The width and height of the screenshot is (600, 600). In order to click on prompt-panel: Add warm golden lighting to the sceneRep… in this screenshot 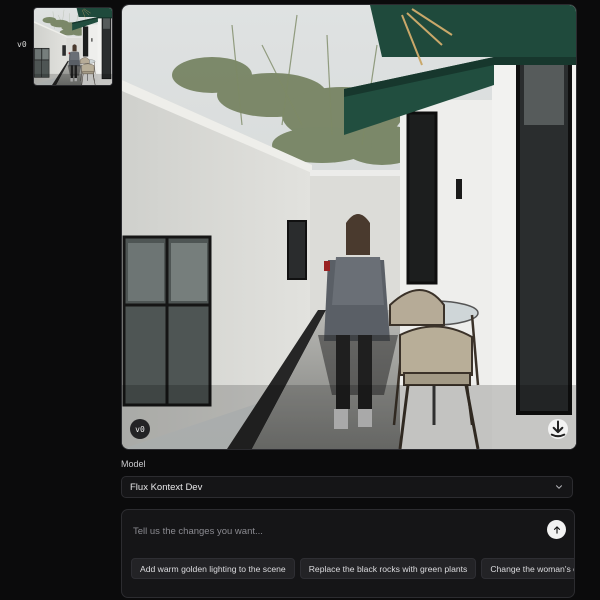, I will do `click(348, 553)`.